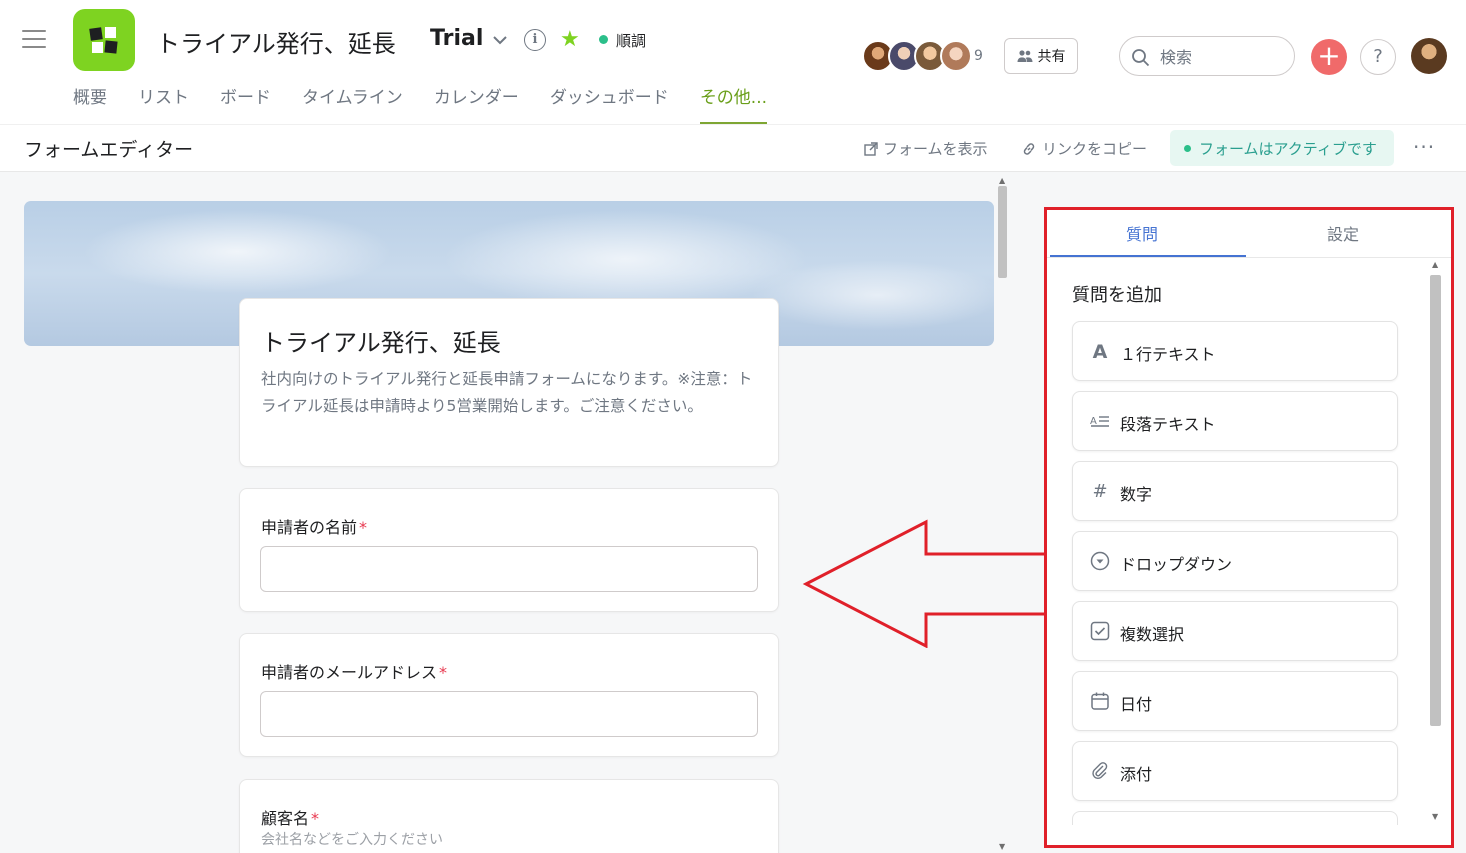 The height and width of the screenshot is (853, 1466). Describe the element at coordinates (1235, 771) in the screenshot. I see `question-type-attachment: 添付` at that location.